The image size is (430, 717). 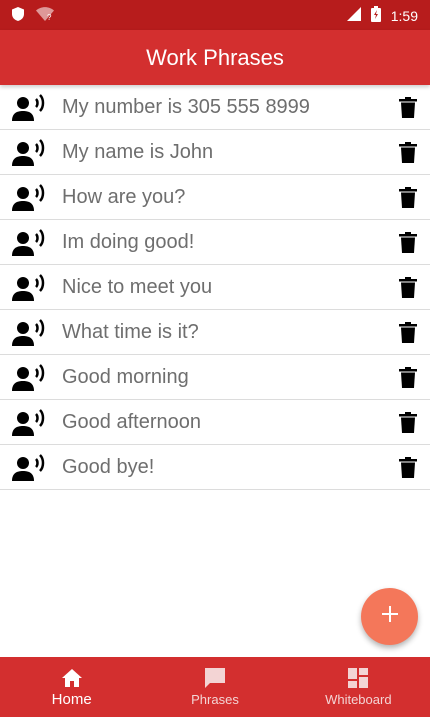 I want to click on phrase-text: My name is John, so click(x=137, y=152).